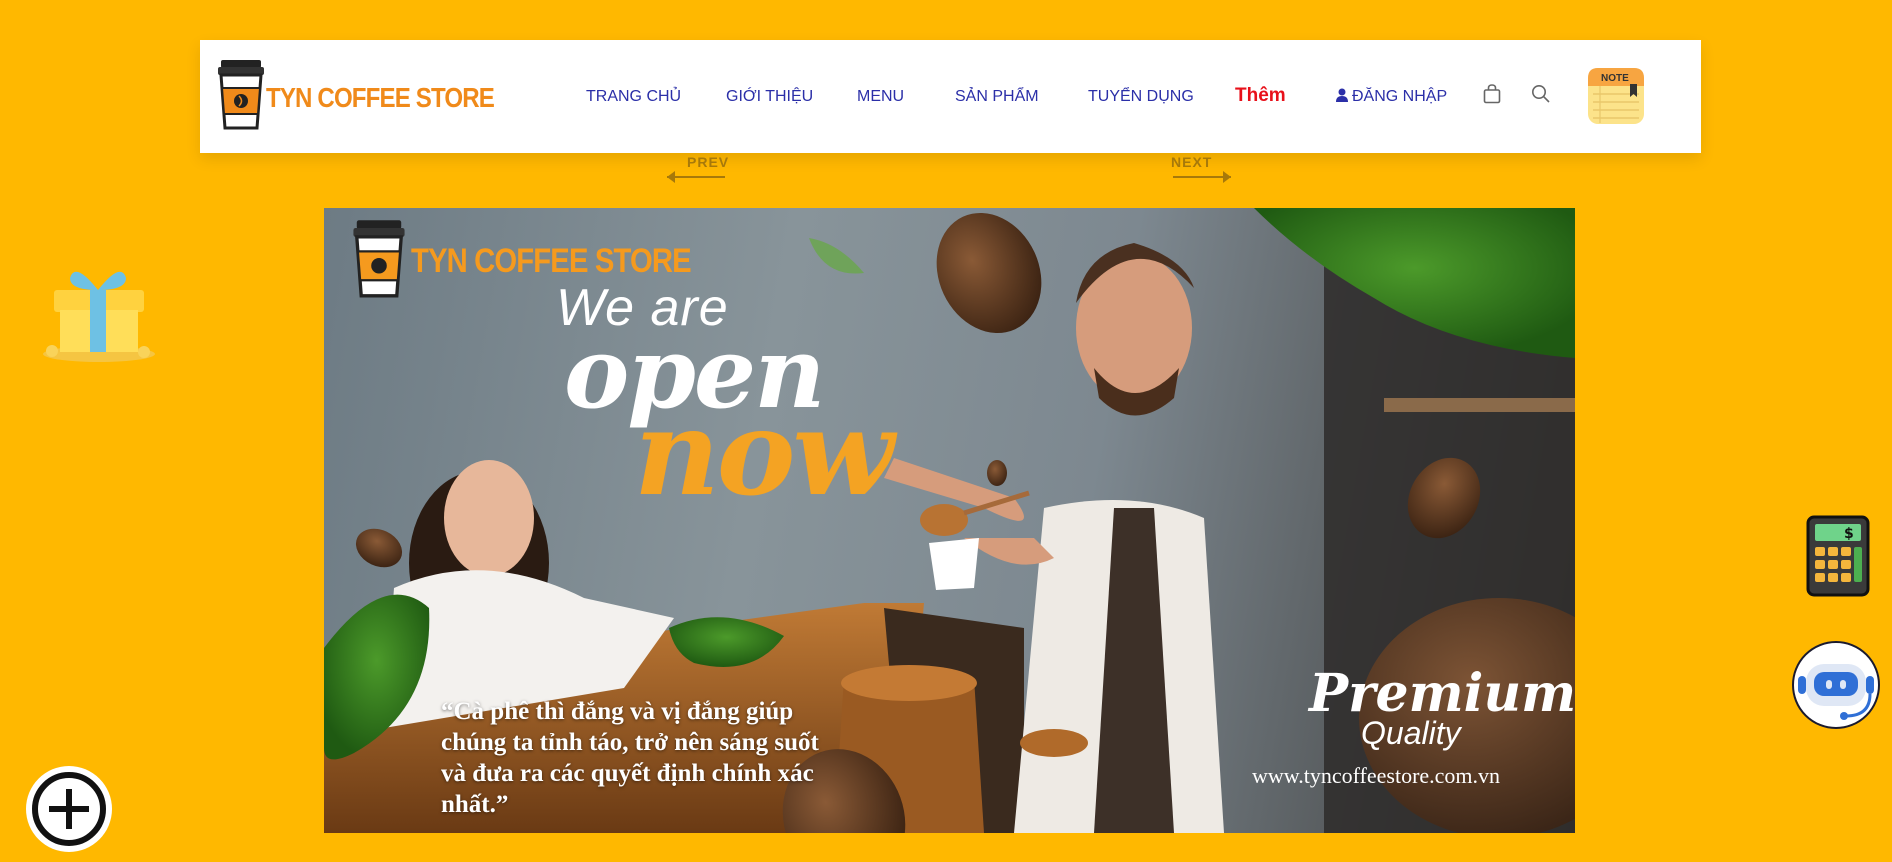  Describe the element at coordinates (1492, 94) in the screenshot. I see `cart-icon` at that location.